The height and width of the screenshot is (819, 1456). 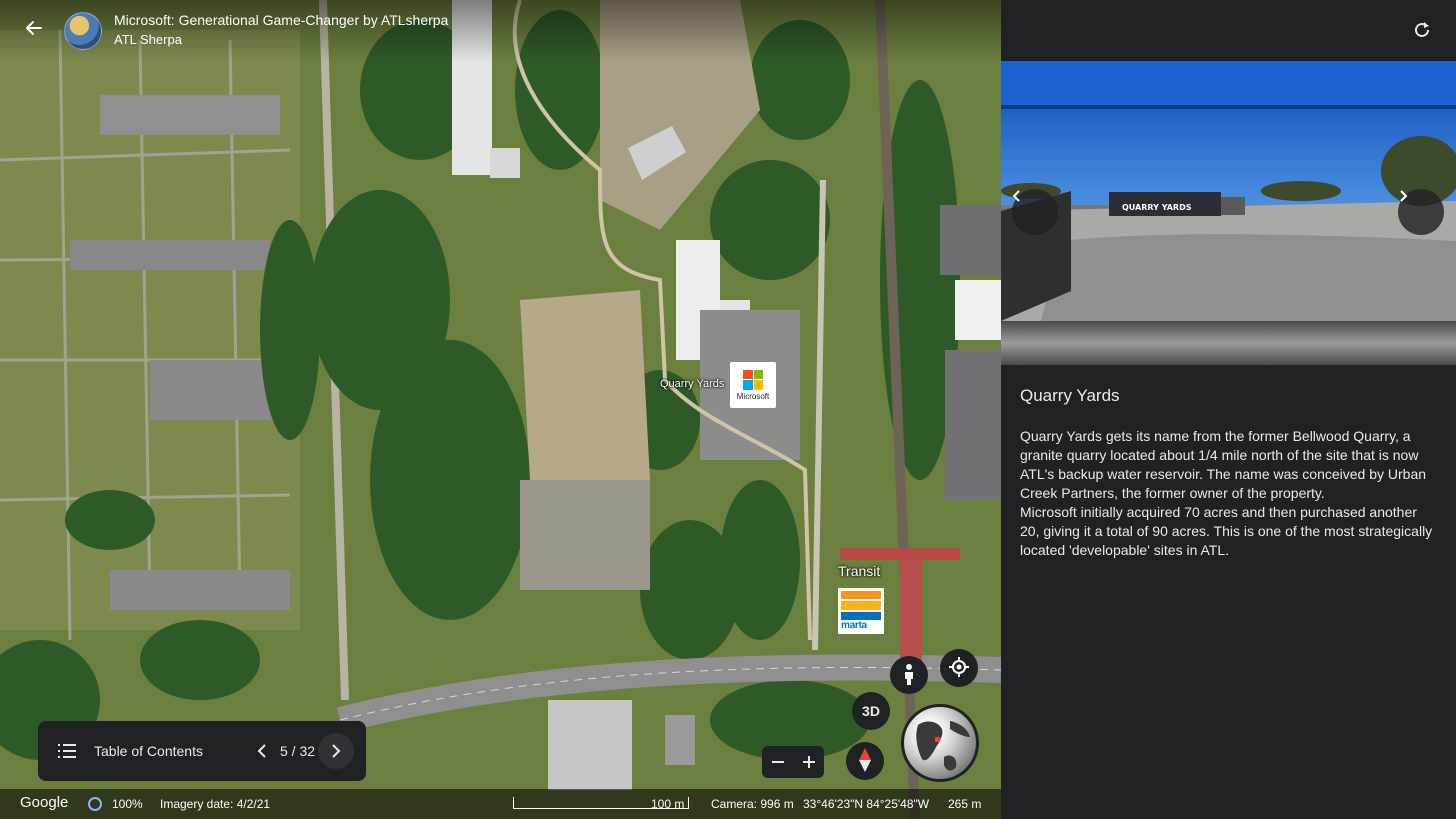 I want to click on 3d-toggle-button: 3D, so click(x=871, y=711).